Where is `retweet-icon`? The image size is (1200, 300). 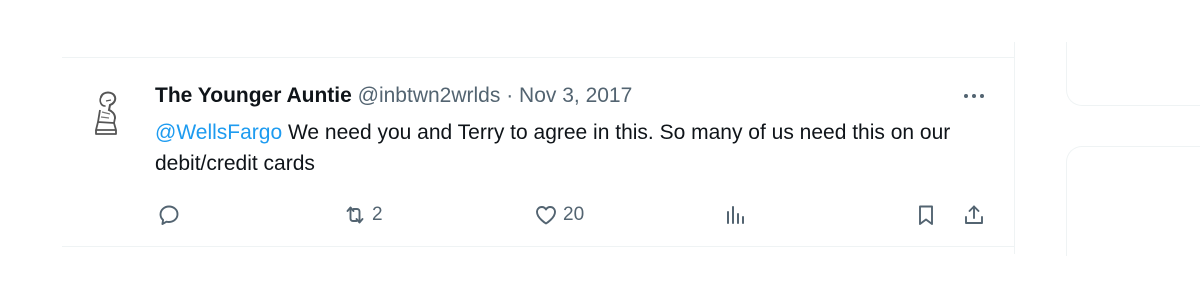 retweet-icon is located at coordinates (355, 215).